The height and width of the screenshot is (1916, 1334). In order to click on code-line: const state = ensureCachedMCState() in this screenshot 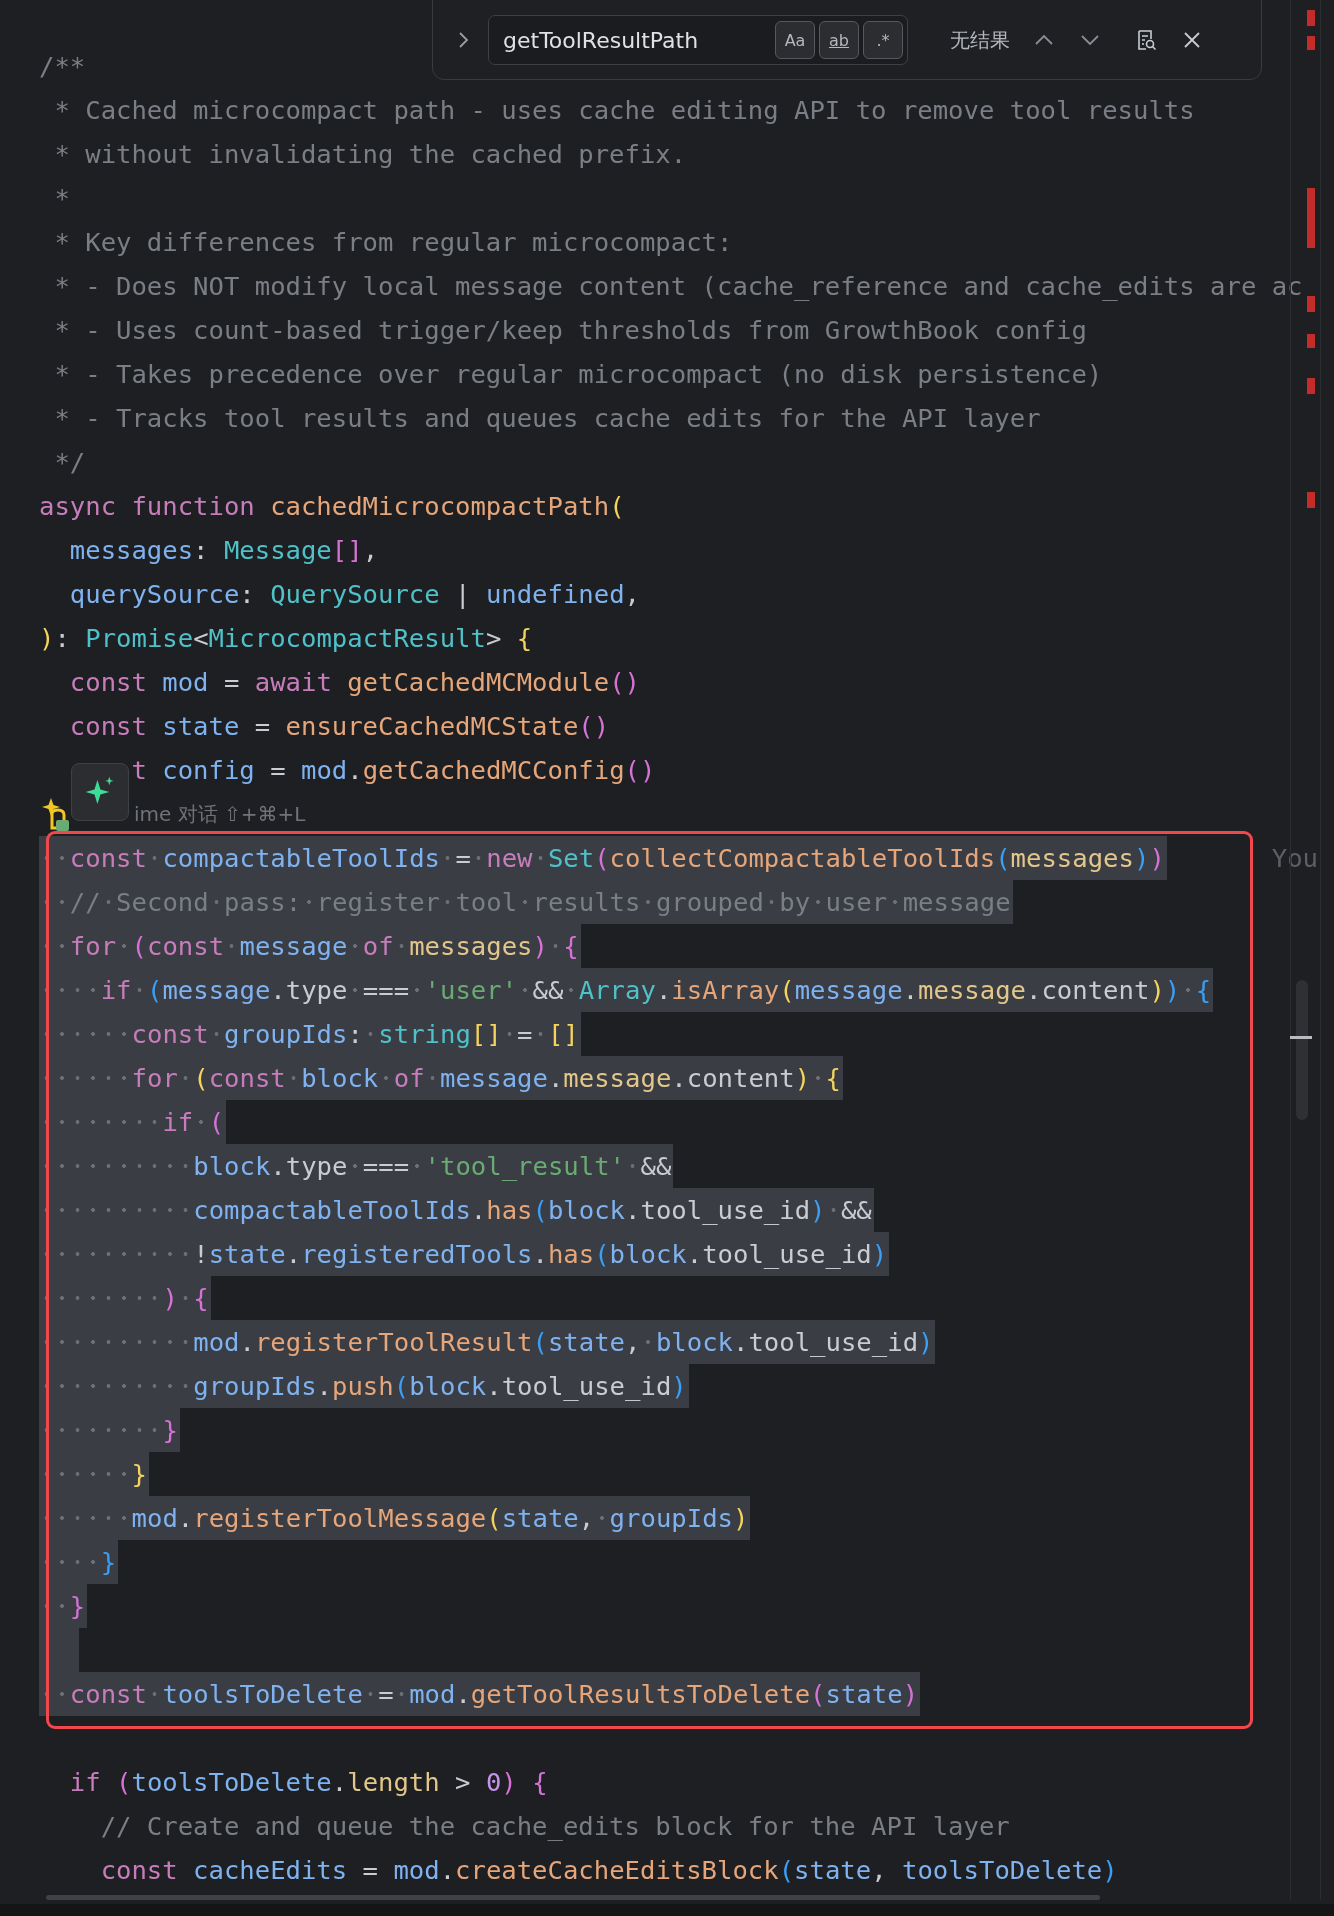, I will do `click(339, 726)`.